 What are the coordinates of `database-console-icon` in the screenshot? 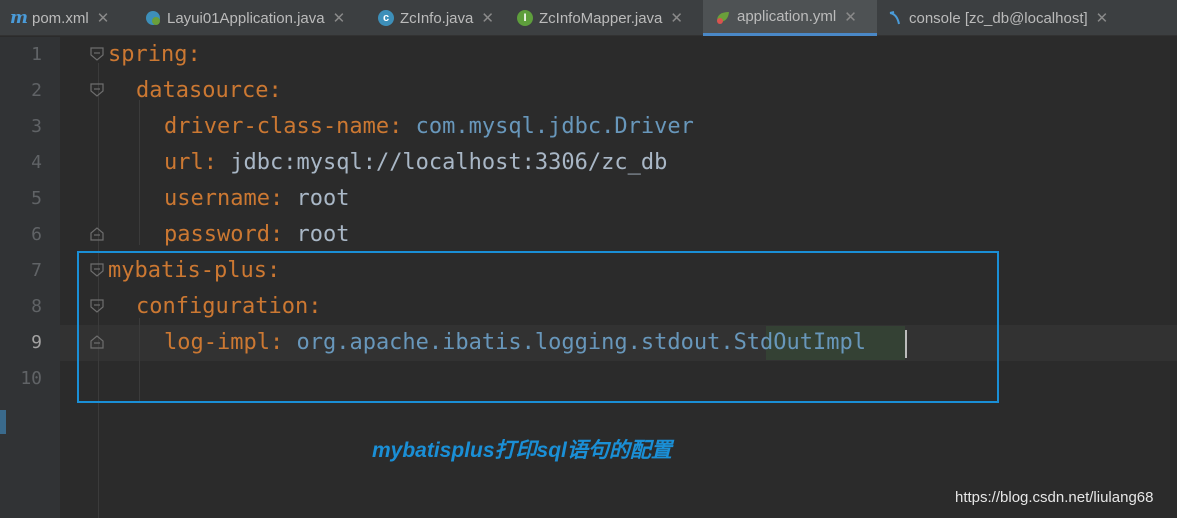 It's located at (895, 18).